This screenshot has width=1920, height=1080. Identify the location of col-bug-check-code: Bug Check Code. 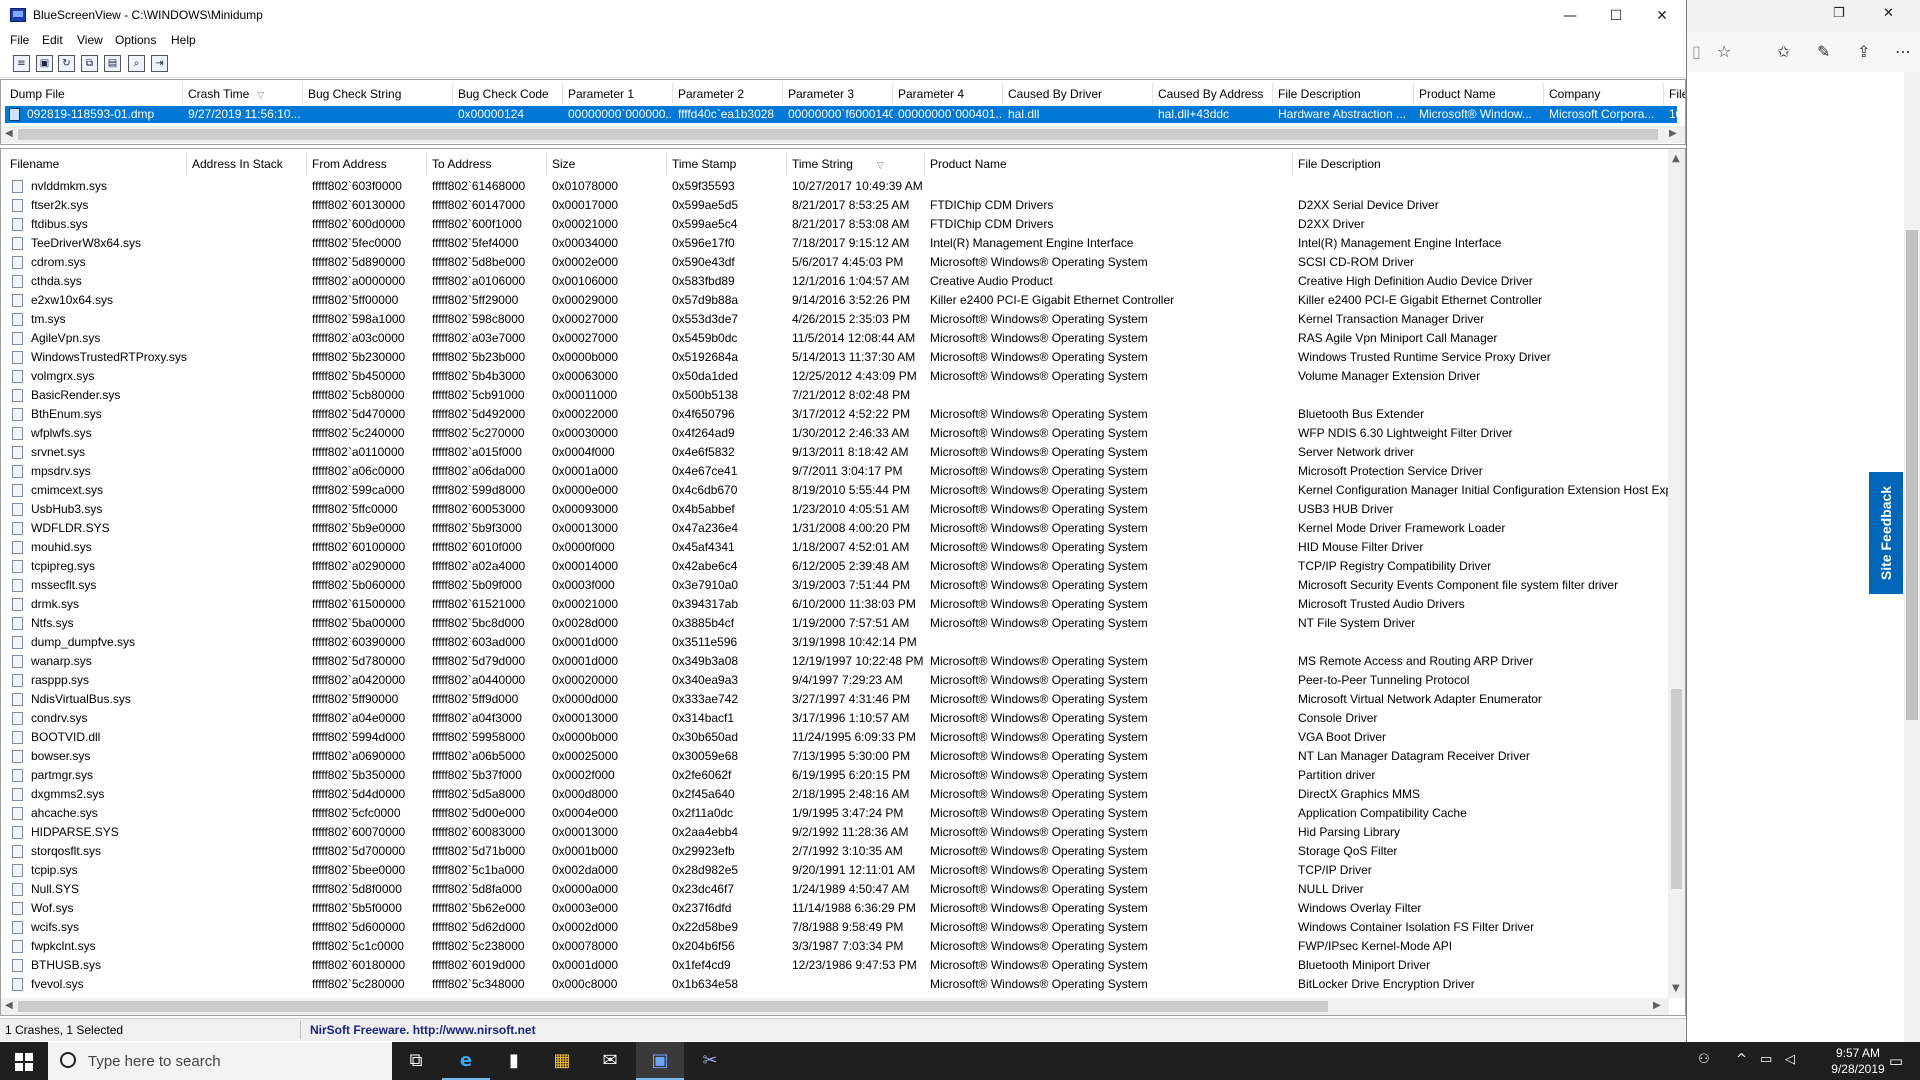
(508, 94).